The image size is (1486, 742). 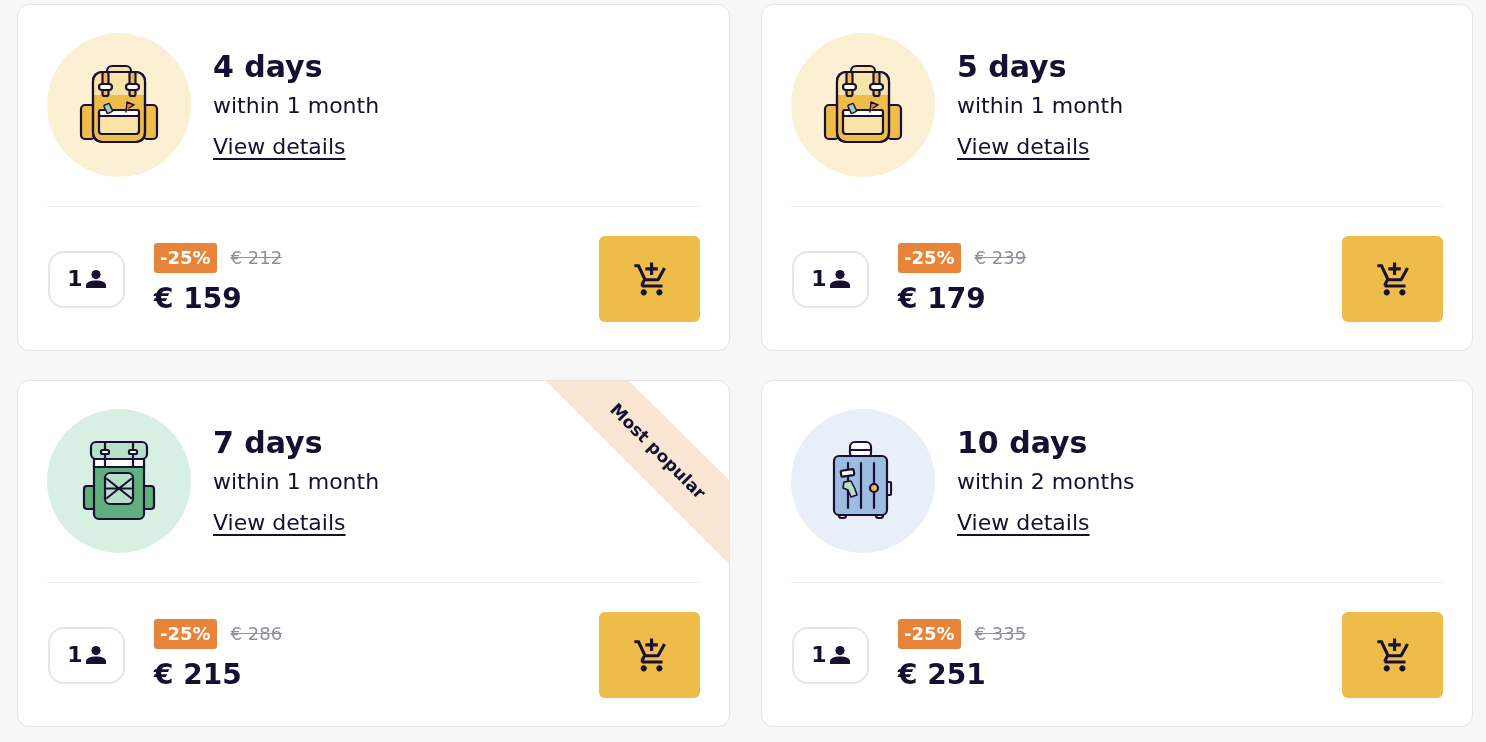 What do you see at coordinates (942, 298) in the screenshot?
I see `sale-price: € 179` at bounding box center [942, 298].